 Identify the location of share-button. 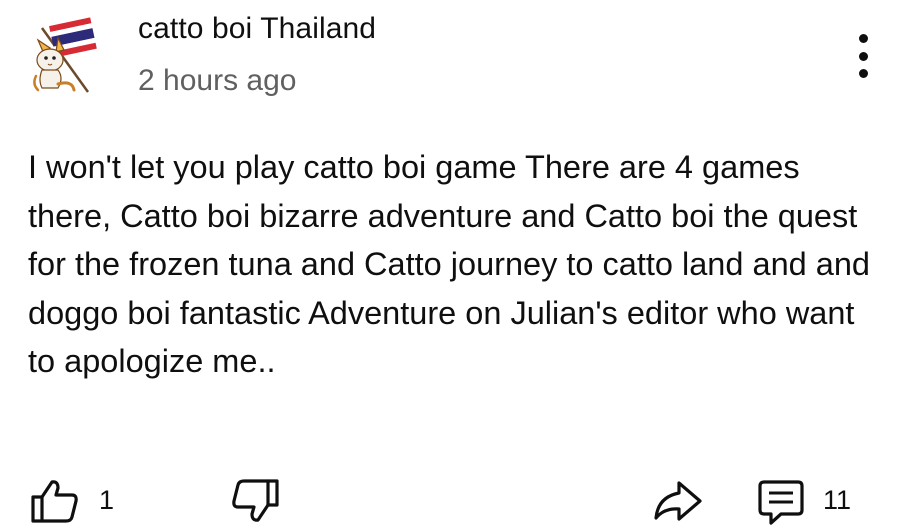
(678, 501).